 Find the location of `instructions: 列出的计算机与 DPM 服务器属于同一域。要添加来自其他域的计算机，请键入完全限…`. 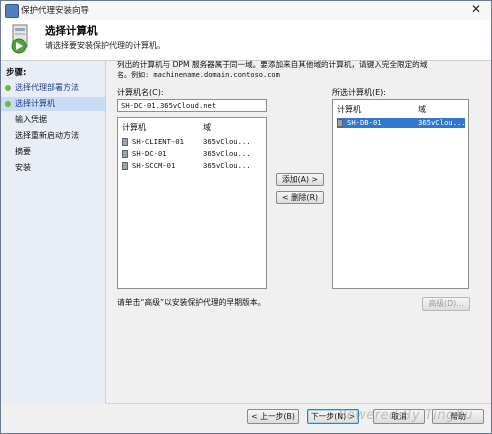

instructions: 列出的计算机与 DPM 服务器属于同一域。要添加来自其他域的计算机，请键入完全限… is located at coordinates (302, 70).